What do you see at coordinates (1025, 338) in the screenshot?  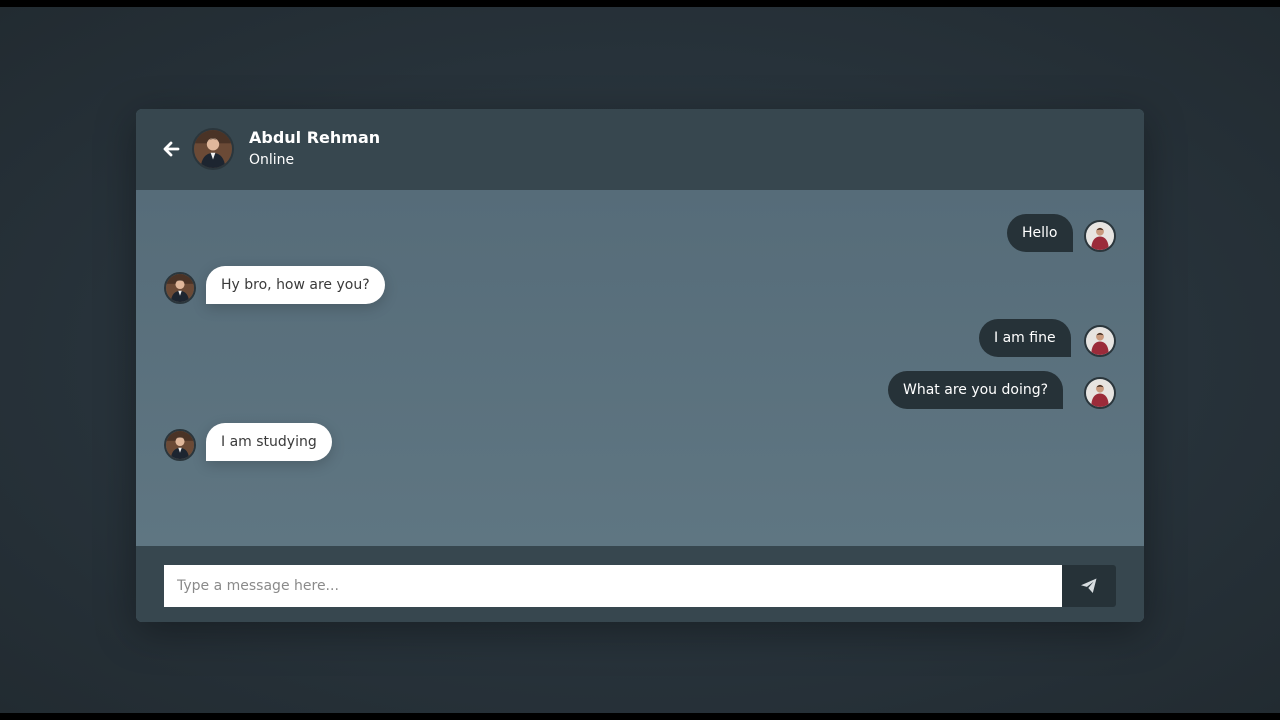 I see `message-bubble-sent: I am fine` at bounding box center [1025, 338].